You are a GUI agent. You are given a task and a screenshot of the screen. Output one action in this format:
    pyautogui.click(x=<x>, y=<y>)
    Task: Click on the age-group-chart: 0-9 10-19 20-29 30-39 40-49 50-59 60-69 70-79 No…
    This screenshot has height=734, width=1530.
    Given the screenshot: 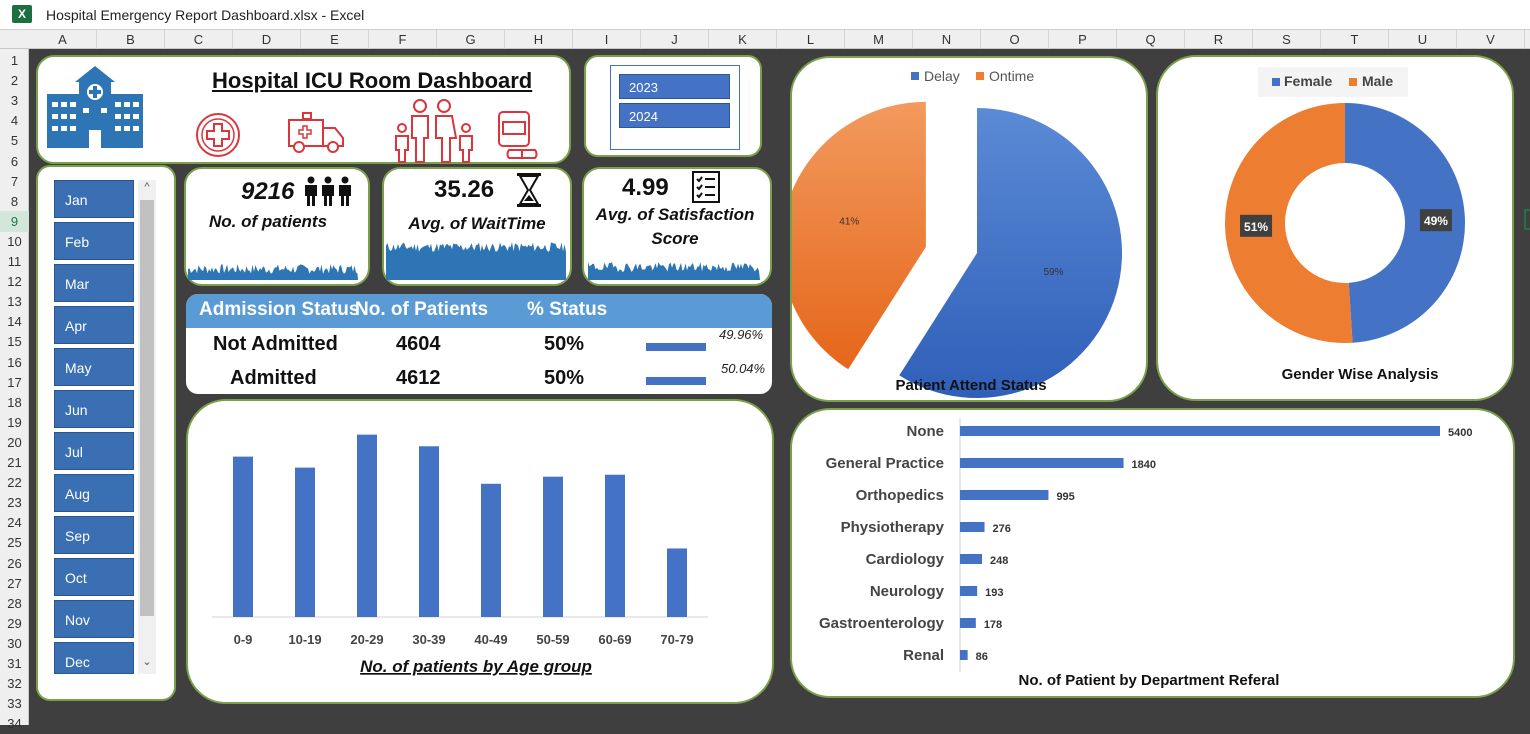 What is the action you would take?
    pyautogui.click(x=460, y=555)
    